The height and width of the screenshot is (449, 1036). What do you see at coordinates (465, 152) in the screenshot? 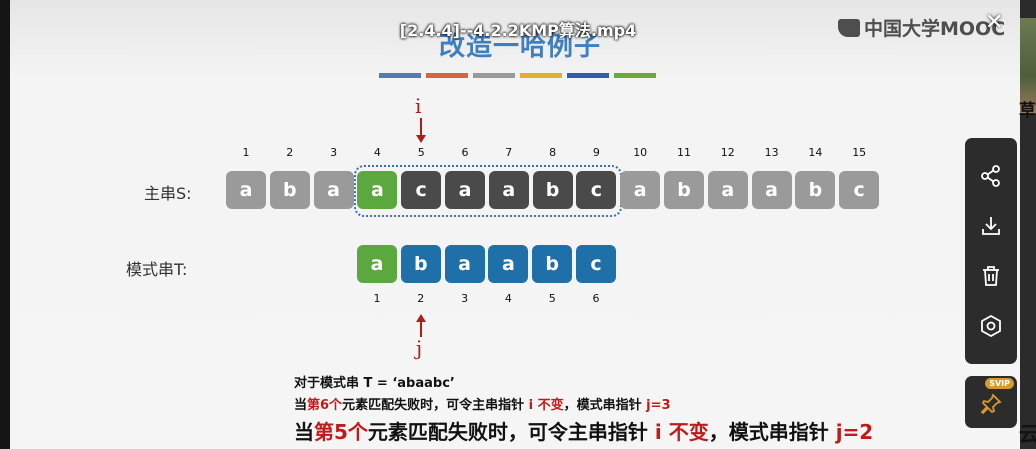
I see `main-index-label: 6` at bounding box center [465, 152].